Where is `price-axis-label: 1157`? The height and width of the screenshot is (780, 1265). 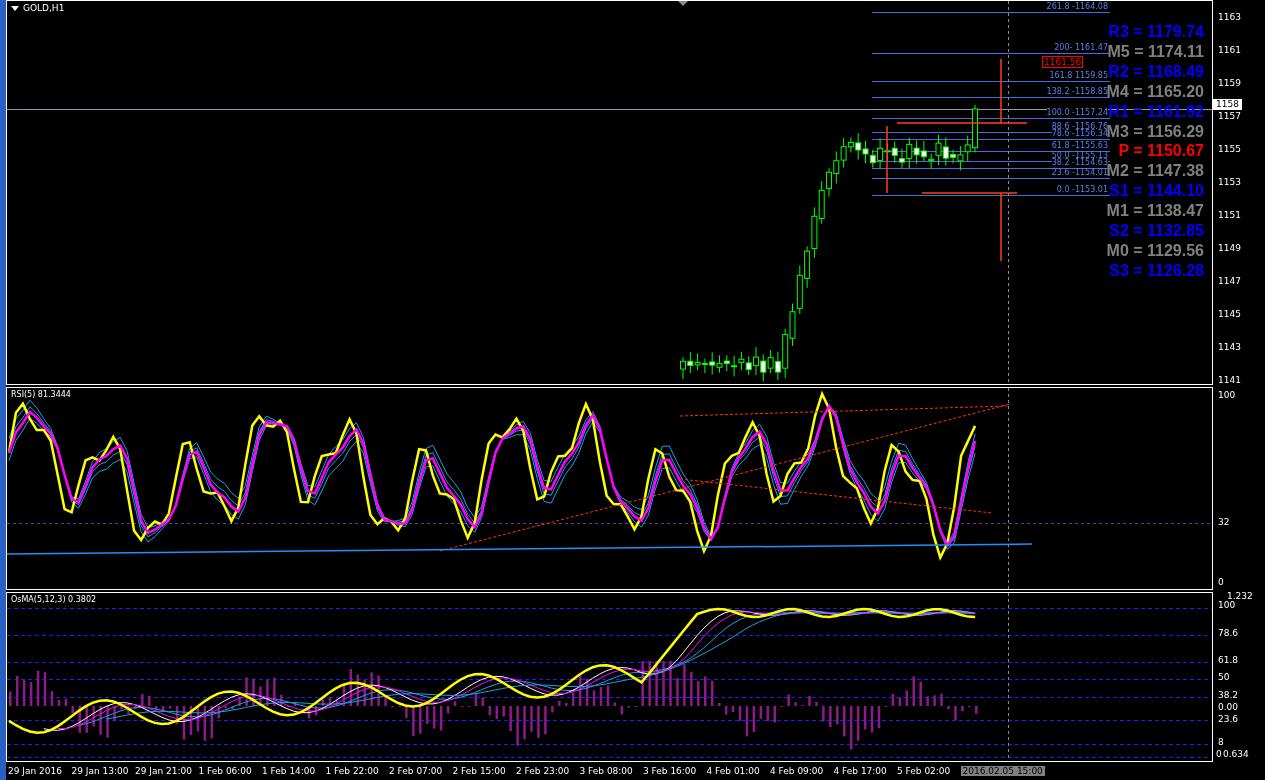
price-axis-label: 1157 is located at coordinates (1229, 116).